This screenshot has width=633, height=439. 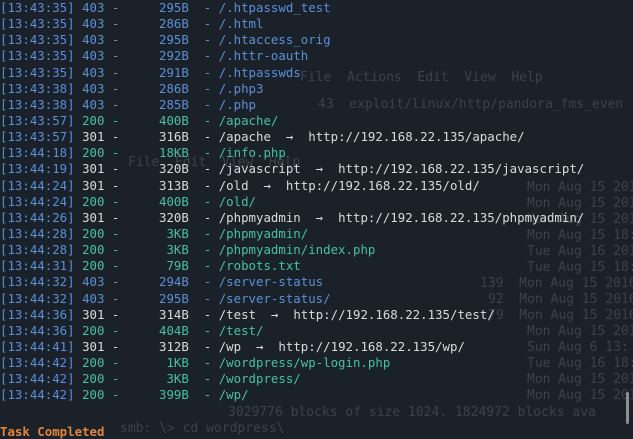 What do you see at coordinates (174, 7) in the screenshot?
I see `response-size: 295B` at bounding box center [174, 7].